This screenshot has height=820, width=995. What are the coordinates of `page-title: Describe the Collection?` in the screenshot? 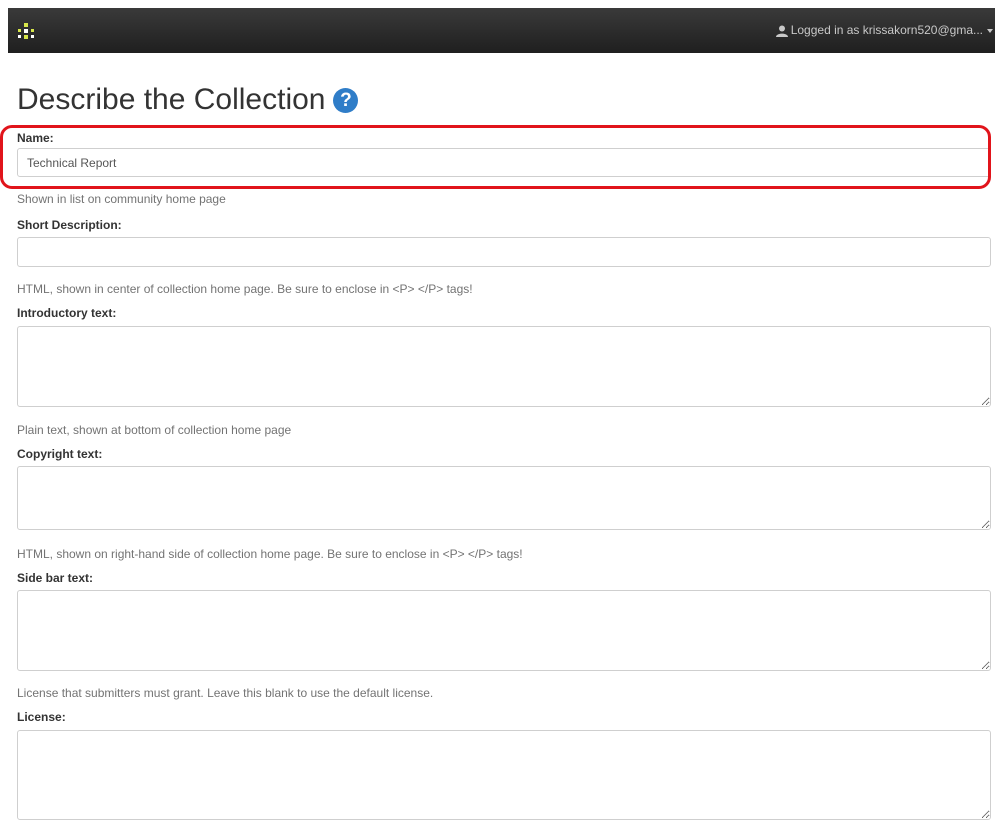 It's located at (188, 100).